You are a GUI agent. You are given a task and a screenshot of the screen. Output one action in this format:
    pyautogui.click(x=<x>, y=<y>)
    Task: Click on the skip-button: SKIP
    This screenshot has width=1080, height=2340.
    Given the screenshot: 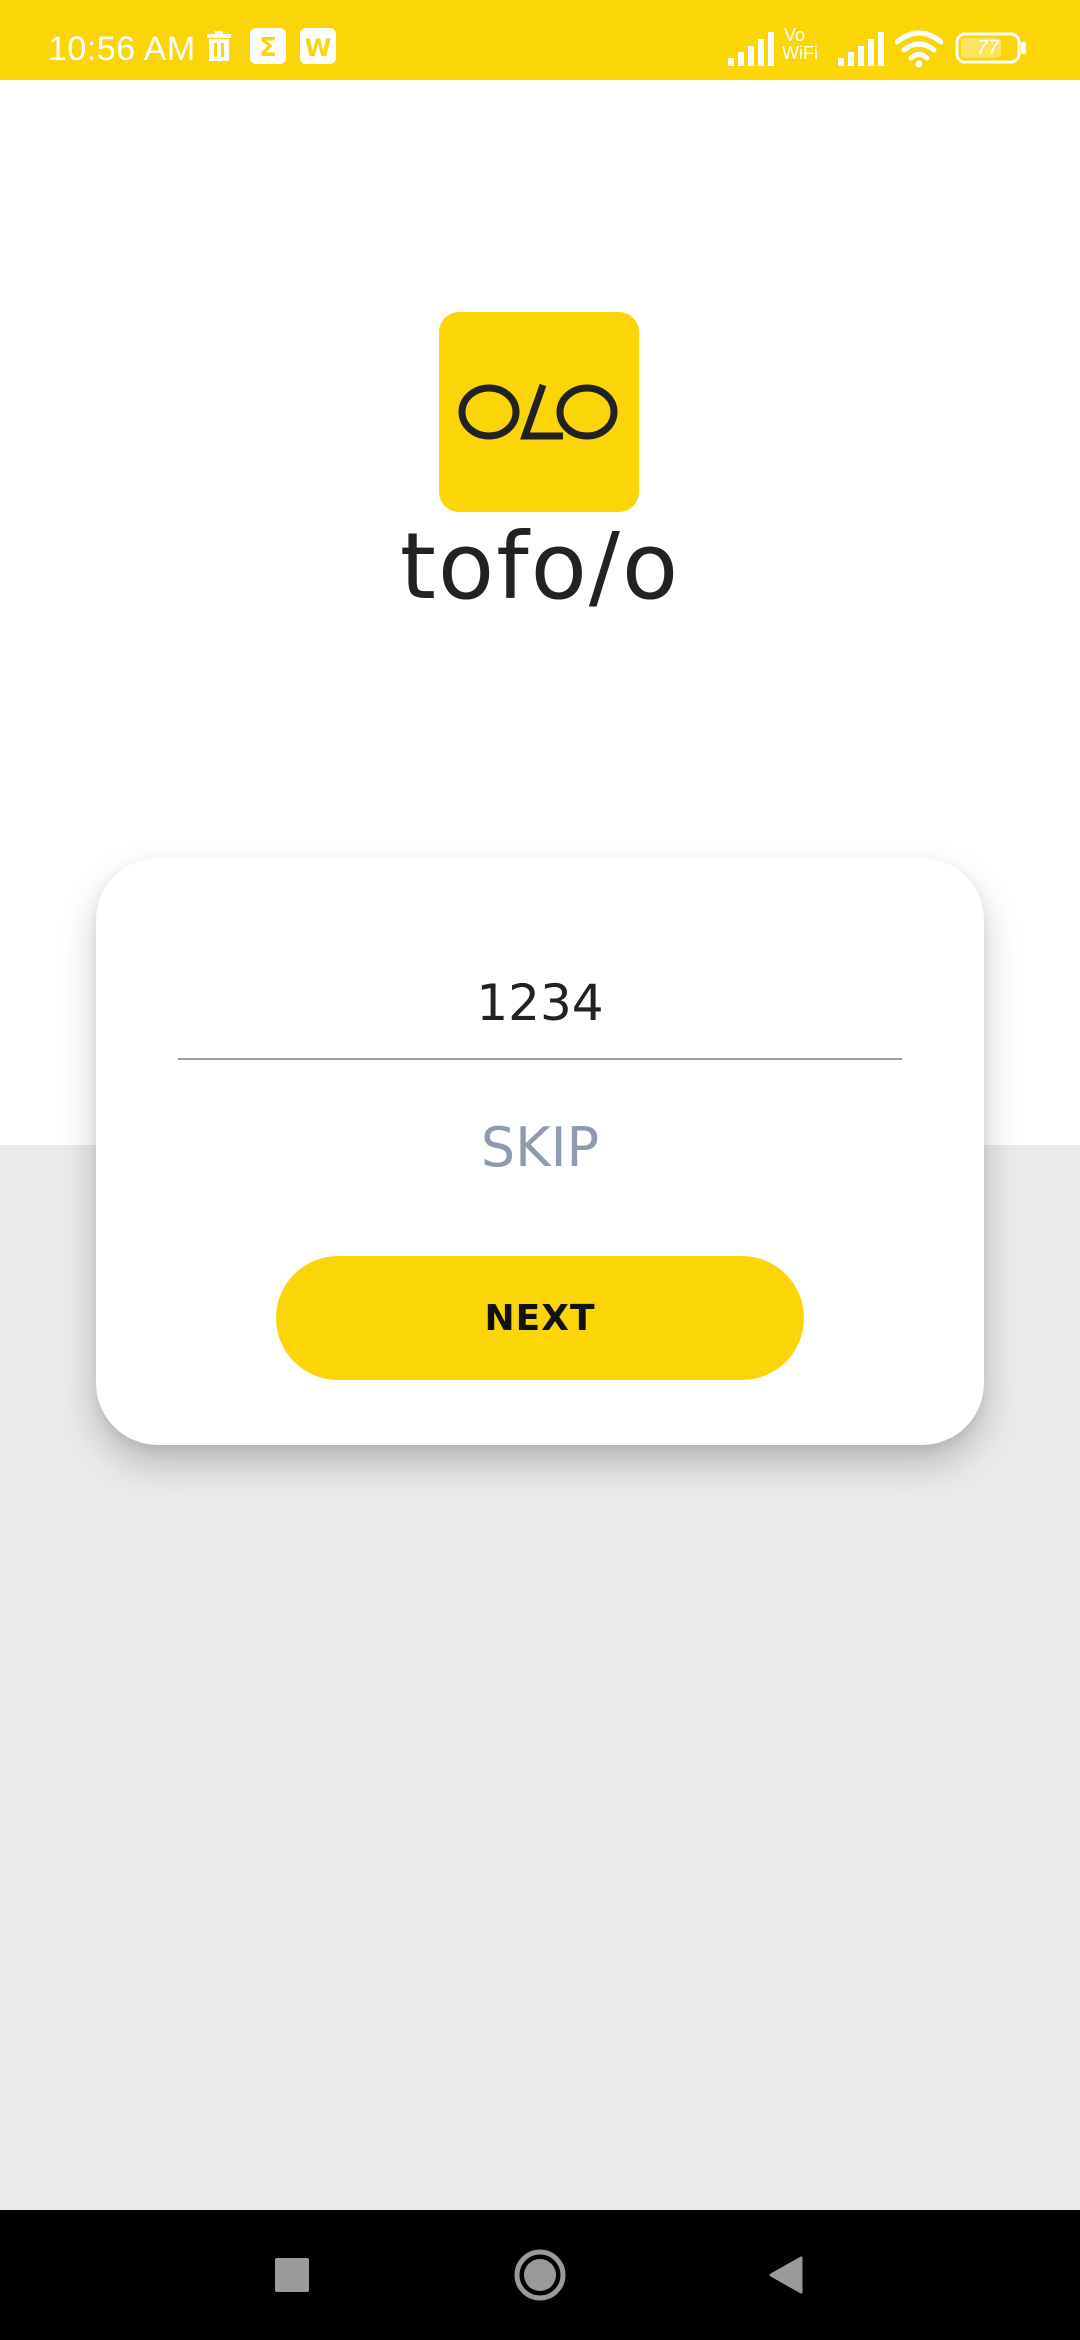 What is the action you would take?
    pyautogui.click(x=540, y=1148)
    